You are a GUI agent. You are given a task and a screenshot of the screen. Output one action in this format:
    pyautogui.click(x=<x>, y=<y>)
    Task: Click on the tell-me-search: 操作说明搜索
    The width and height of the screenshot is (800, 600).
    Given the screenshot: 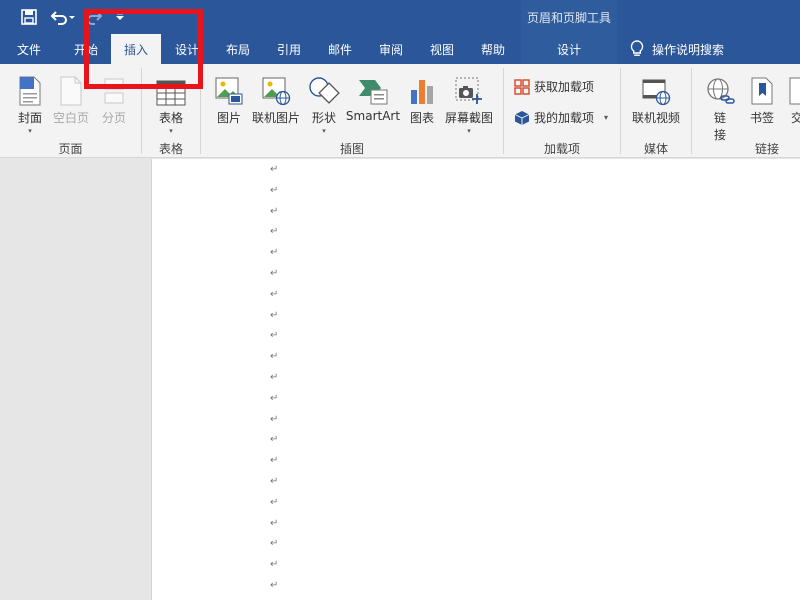 What is the action you would take?
    pyautogui.click(x=677, y=49)
    